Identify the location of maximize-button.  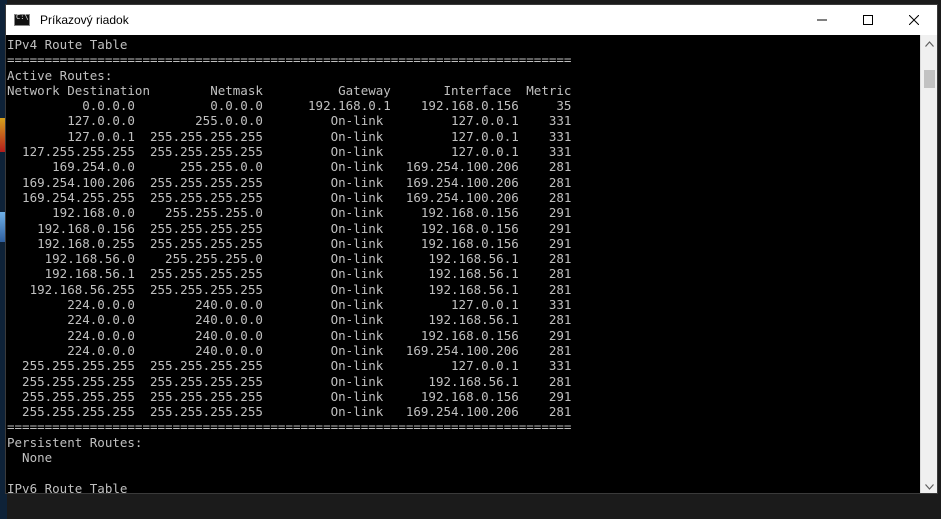
(868, 20).